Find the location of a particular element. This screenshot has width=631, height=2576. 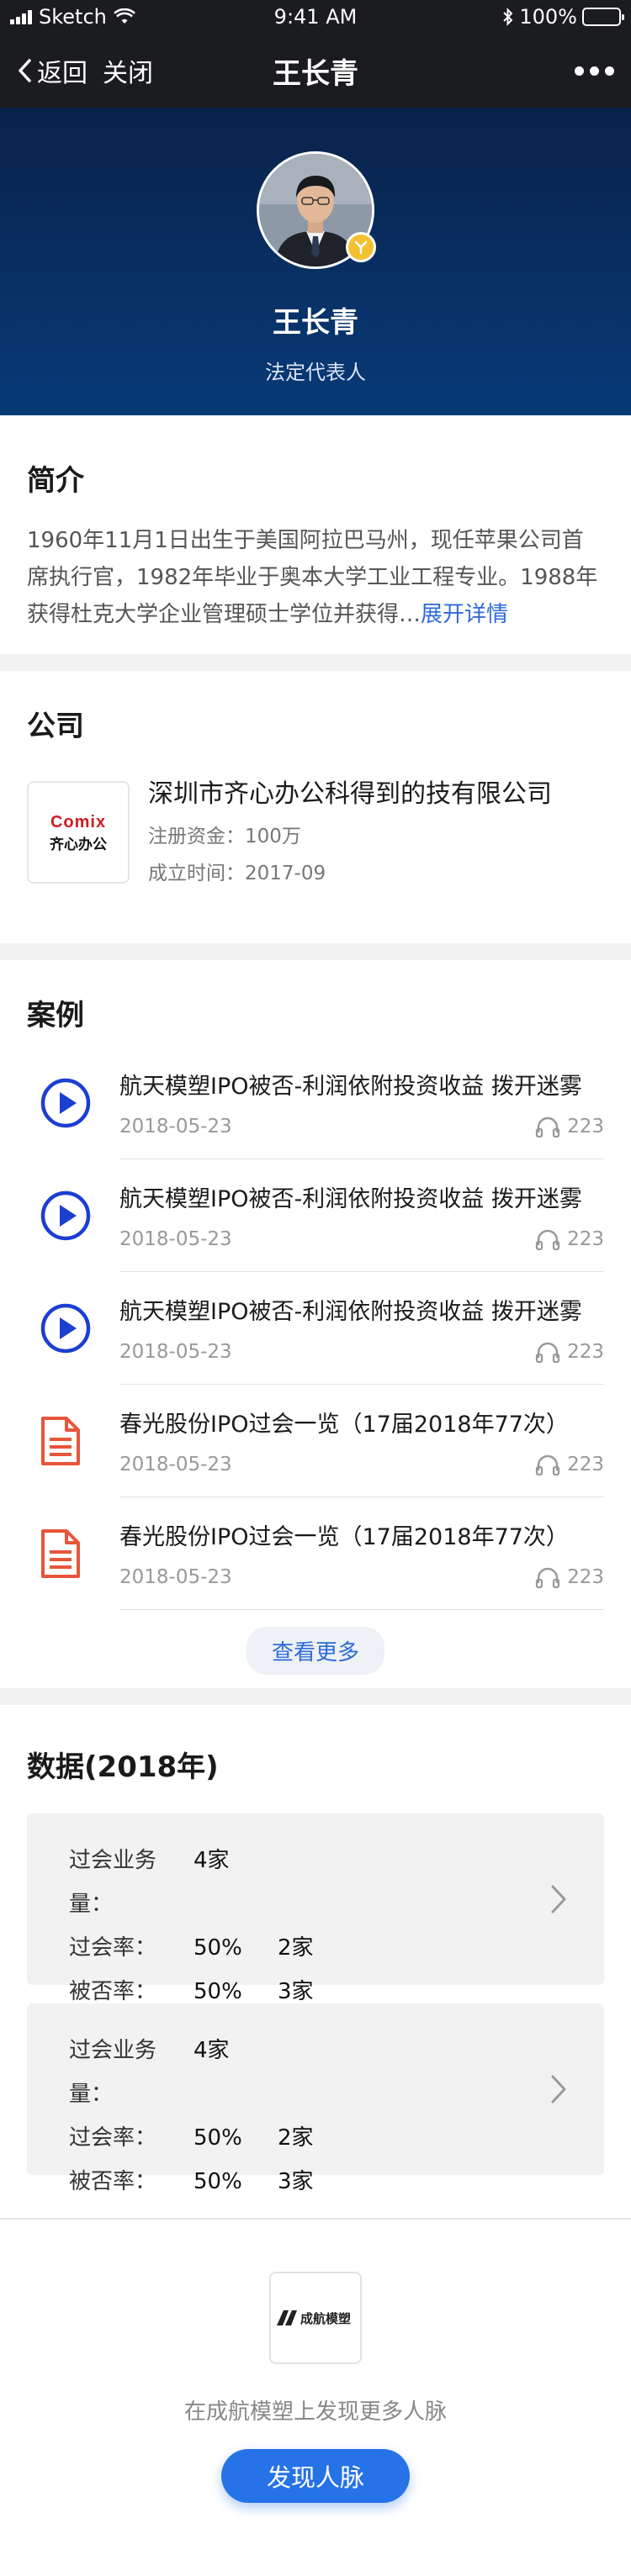

company-logo-top: Comix is located at coordinates (78, 822).